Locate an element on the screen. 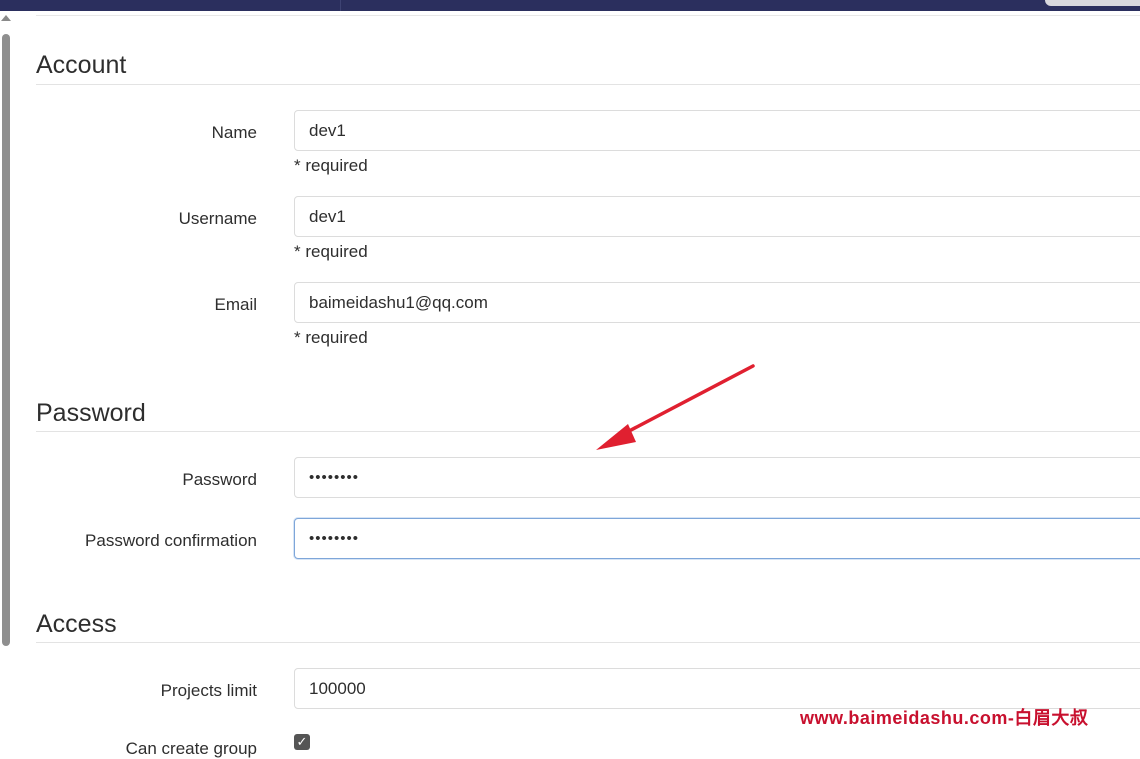  scroll-up-arrow-icon is located at coordinates (6, 18).